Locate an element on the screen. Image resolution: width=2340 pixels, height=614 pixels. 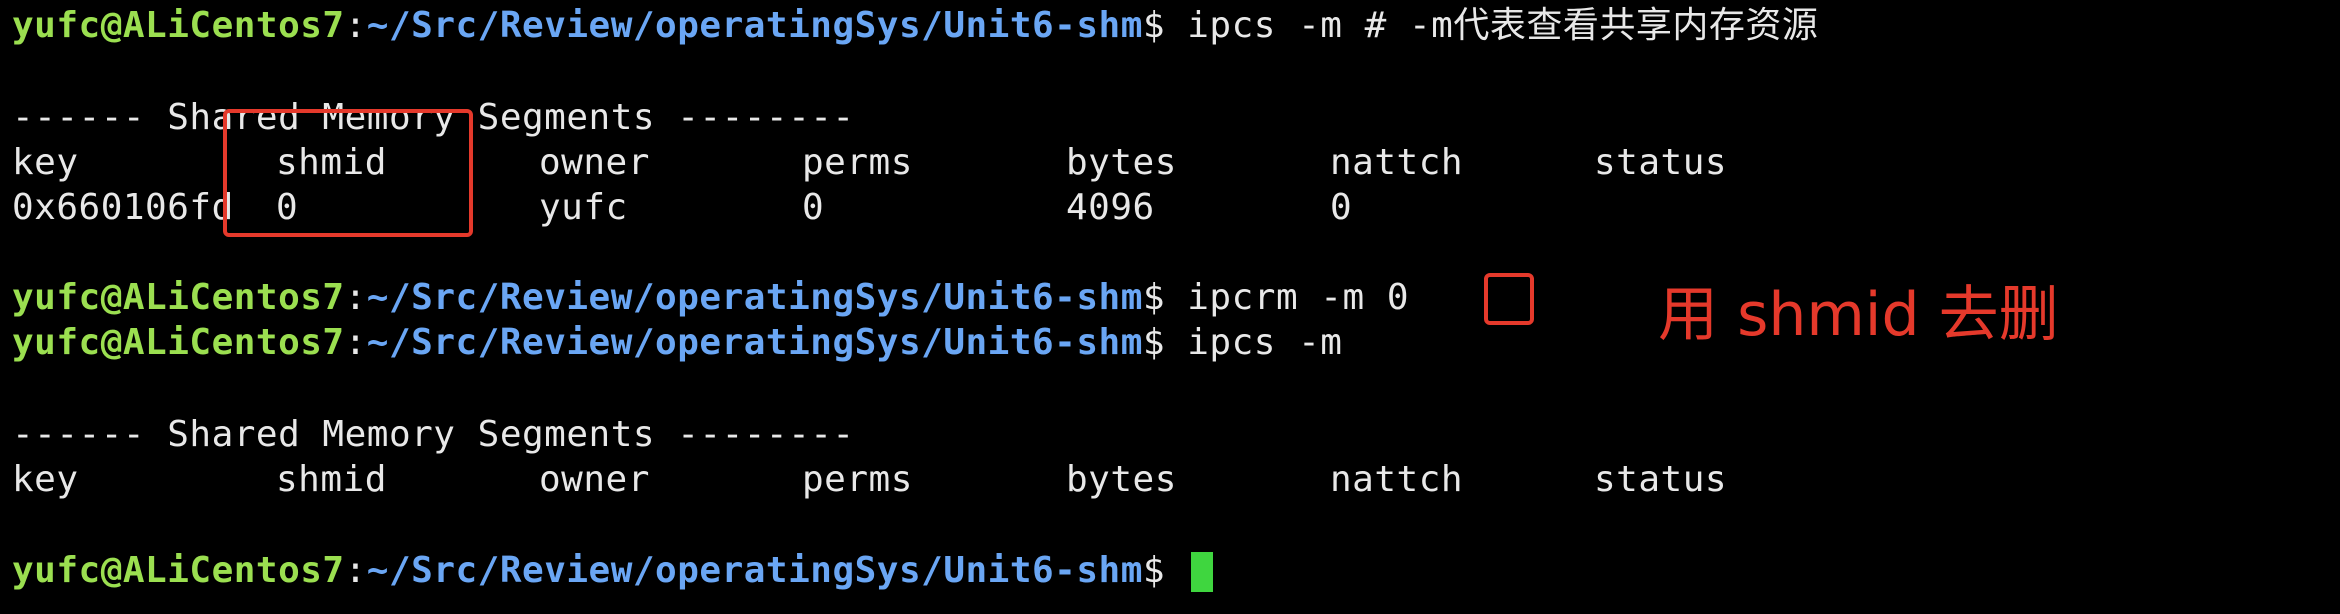
cell-key: 0x660106fd is located at coordinates (123, 207).